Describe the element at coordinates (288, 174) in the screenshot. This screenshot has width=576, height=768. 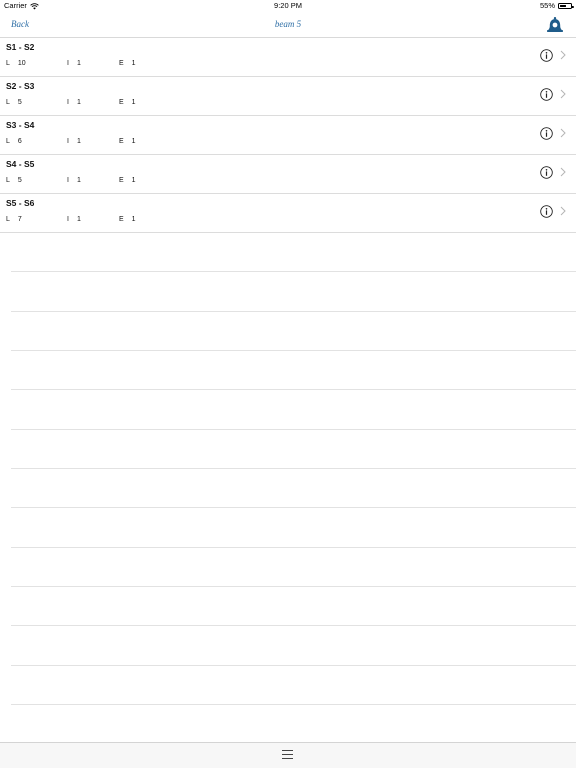
I see `list-item: S4 - S5 L5 I1 E1` at that location.